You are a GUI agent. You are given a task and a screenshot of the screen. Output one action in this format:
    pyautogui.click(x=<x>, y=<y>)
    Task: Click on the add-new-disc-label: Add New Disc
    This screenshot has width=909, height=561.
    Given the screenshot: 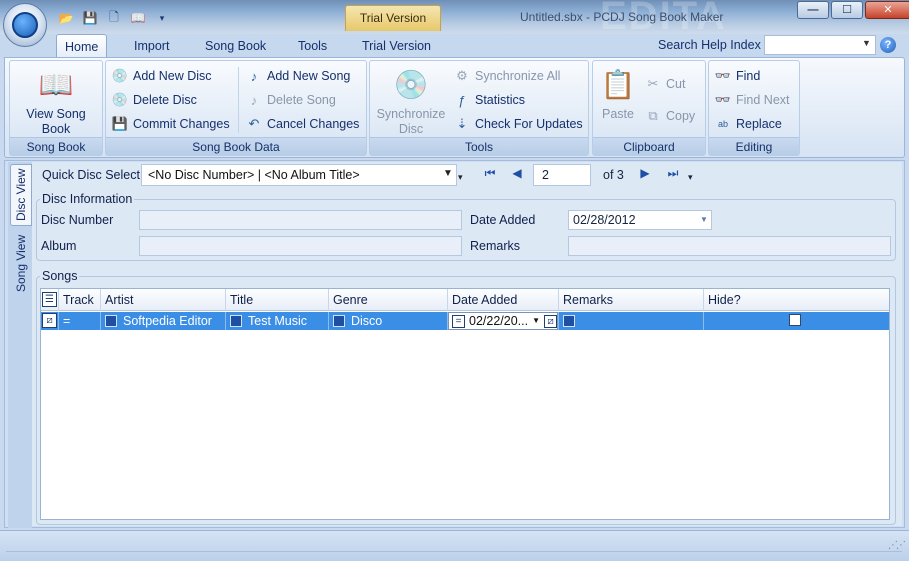 What is the action you would take?
    pyautogui.click(x=172, y=76)
    